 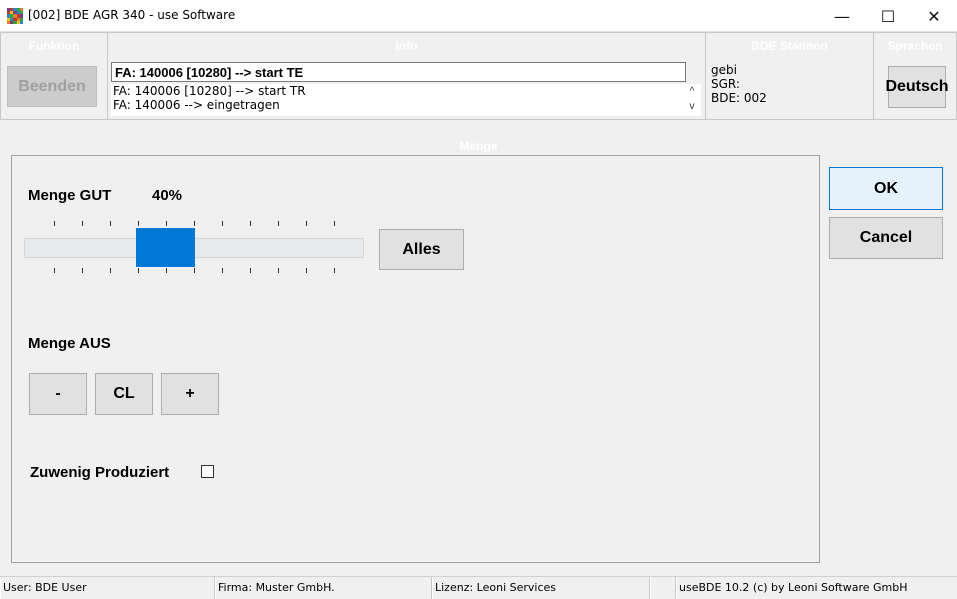 I want to click on maximize-icon: ☐, so click(x=888, y=16).